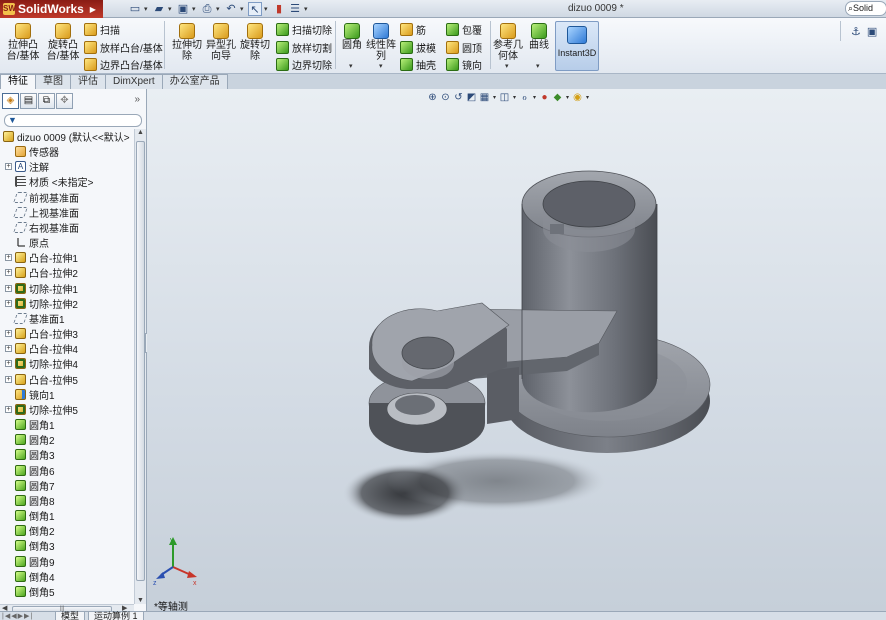  Describe the element at coordinates (484, 97) in the screenshot. I see `view-orientation-icon: ▦` at that location.